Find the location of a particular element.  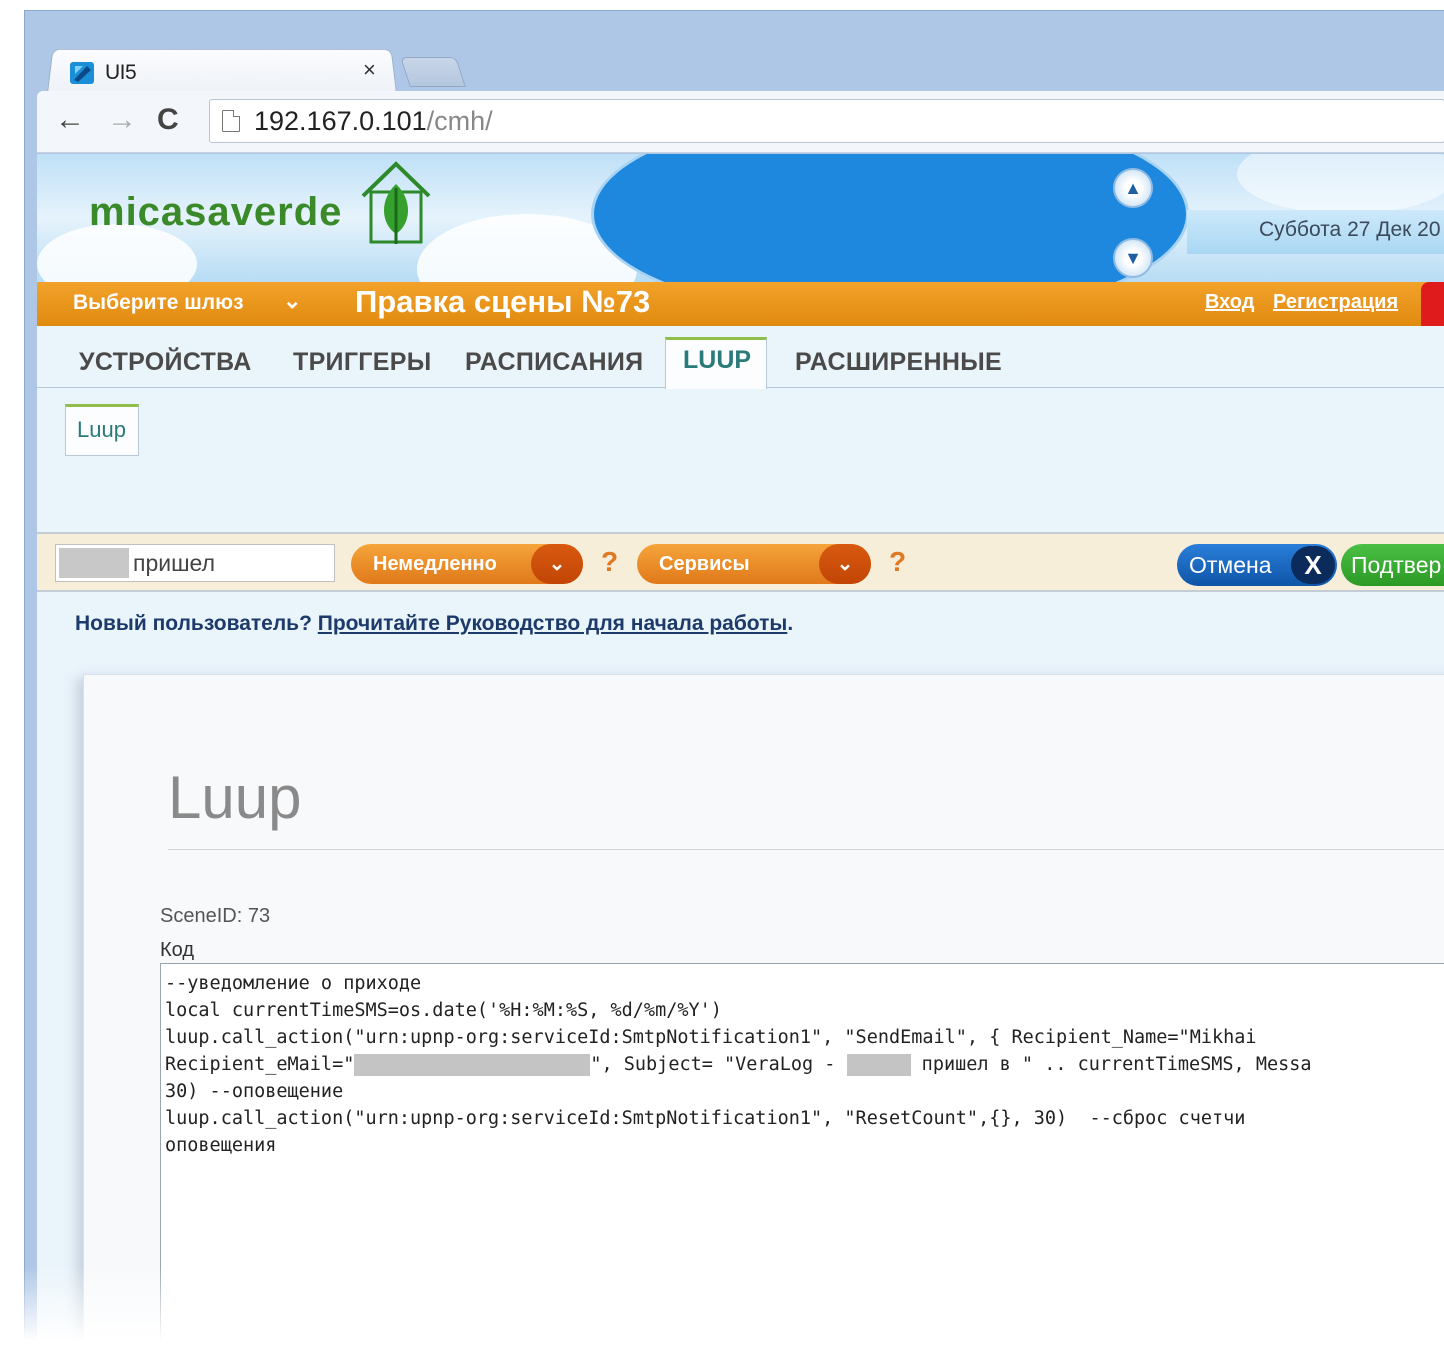

reload-icon: C is located at coordinates (168, 120).